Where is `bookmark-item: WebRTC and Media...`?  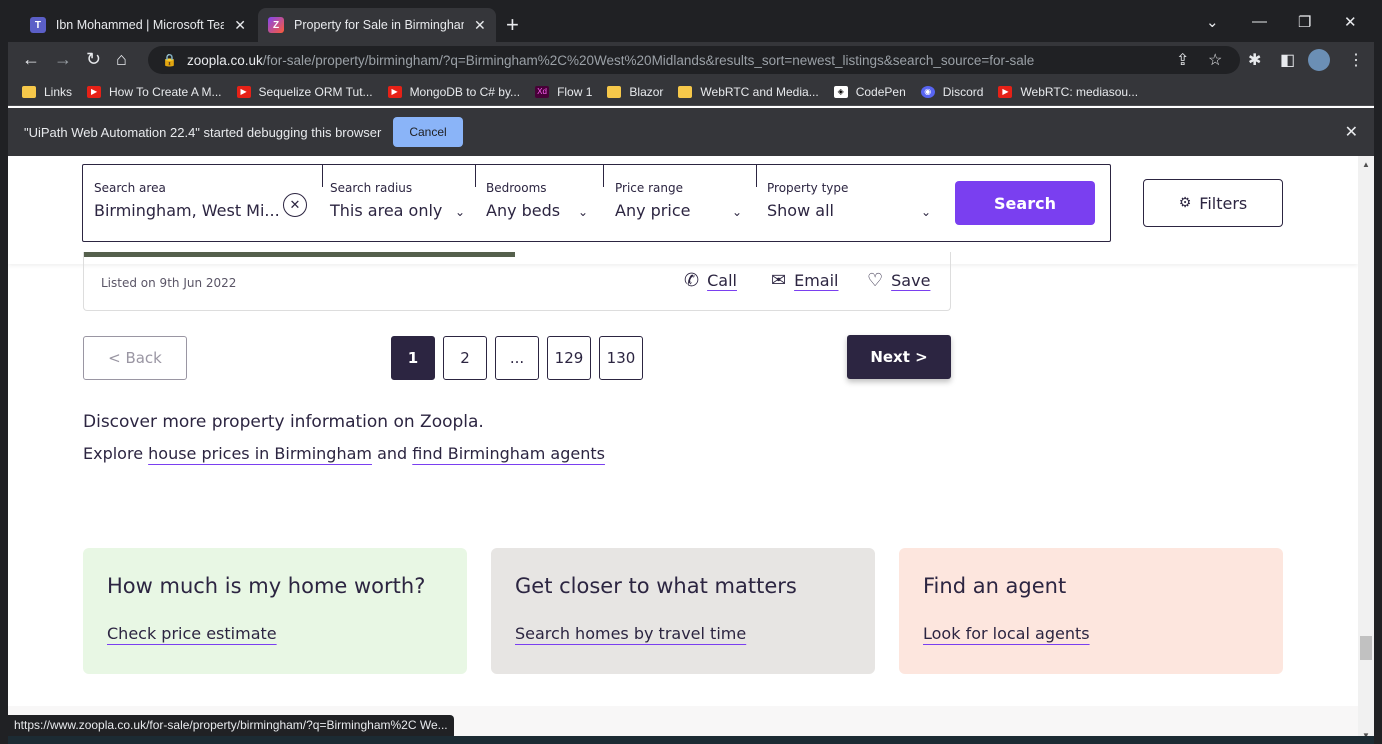
bookmark-item: WebRTC and Media... is located at coordinates (748, 91).